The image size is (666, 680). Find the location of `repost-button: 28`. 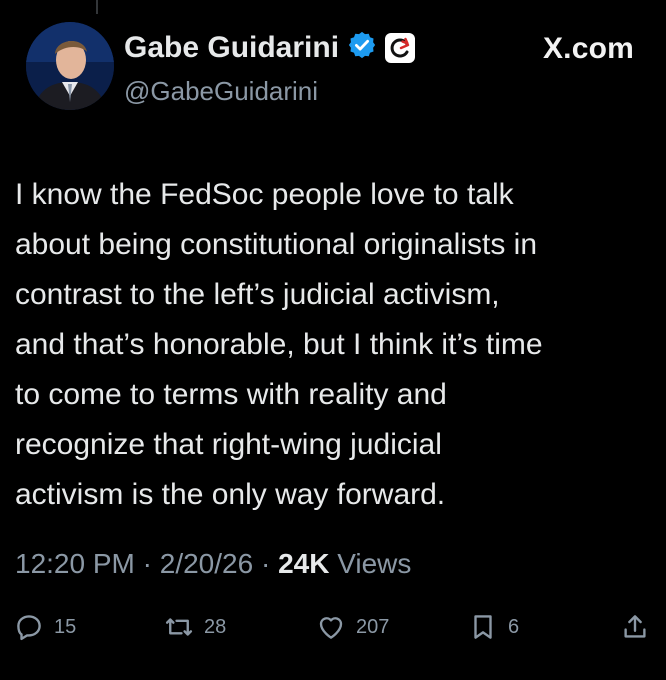

repost-button: 28 is located at coordinates (195, 627).